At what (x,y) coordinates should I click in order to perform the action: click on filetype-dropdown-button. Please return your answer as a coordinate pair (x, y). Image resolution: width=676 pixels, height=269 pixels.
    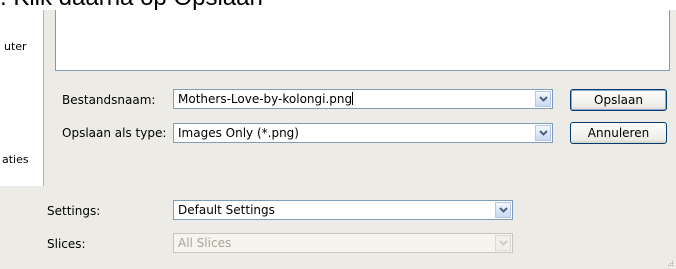
    Looking at the image, I should click on (543, 133).